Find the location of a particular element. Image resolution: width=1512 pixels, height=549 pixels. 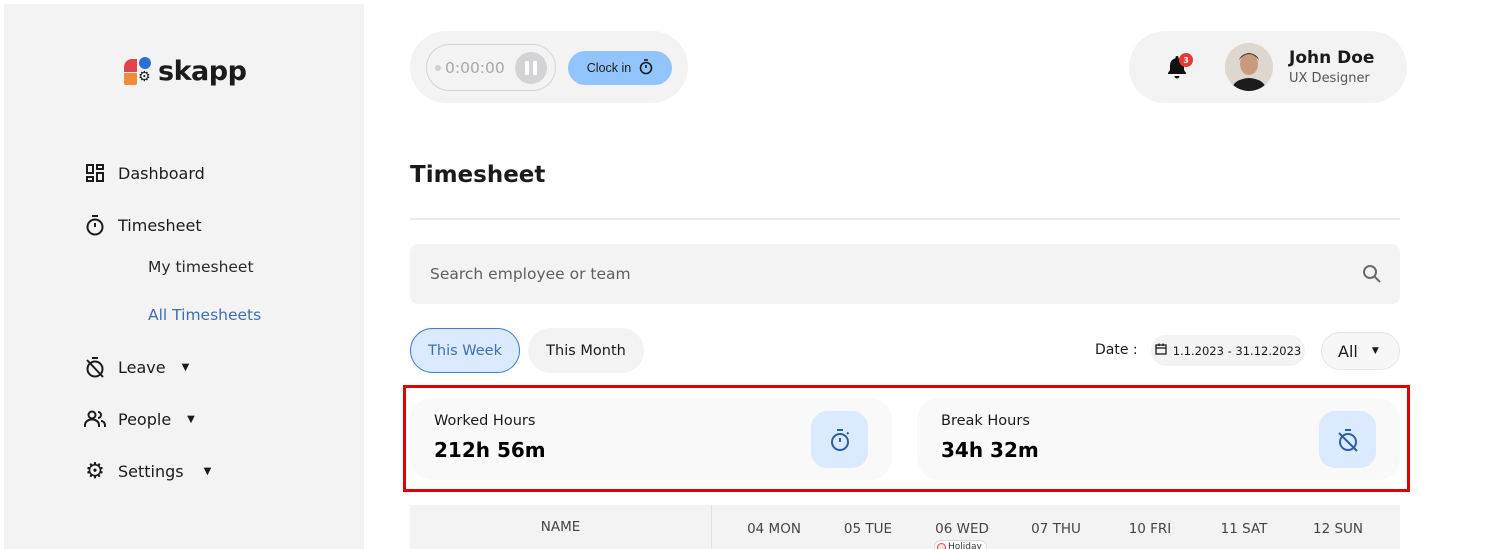

sidebar-item-dashboard: Dashboard is located at coordinates (144, 173).